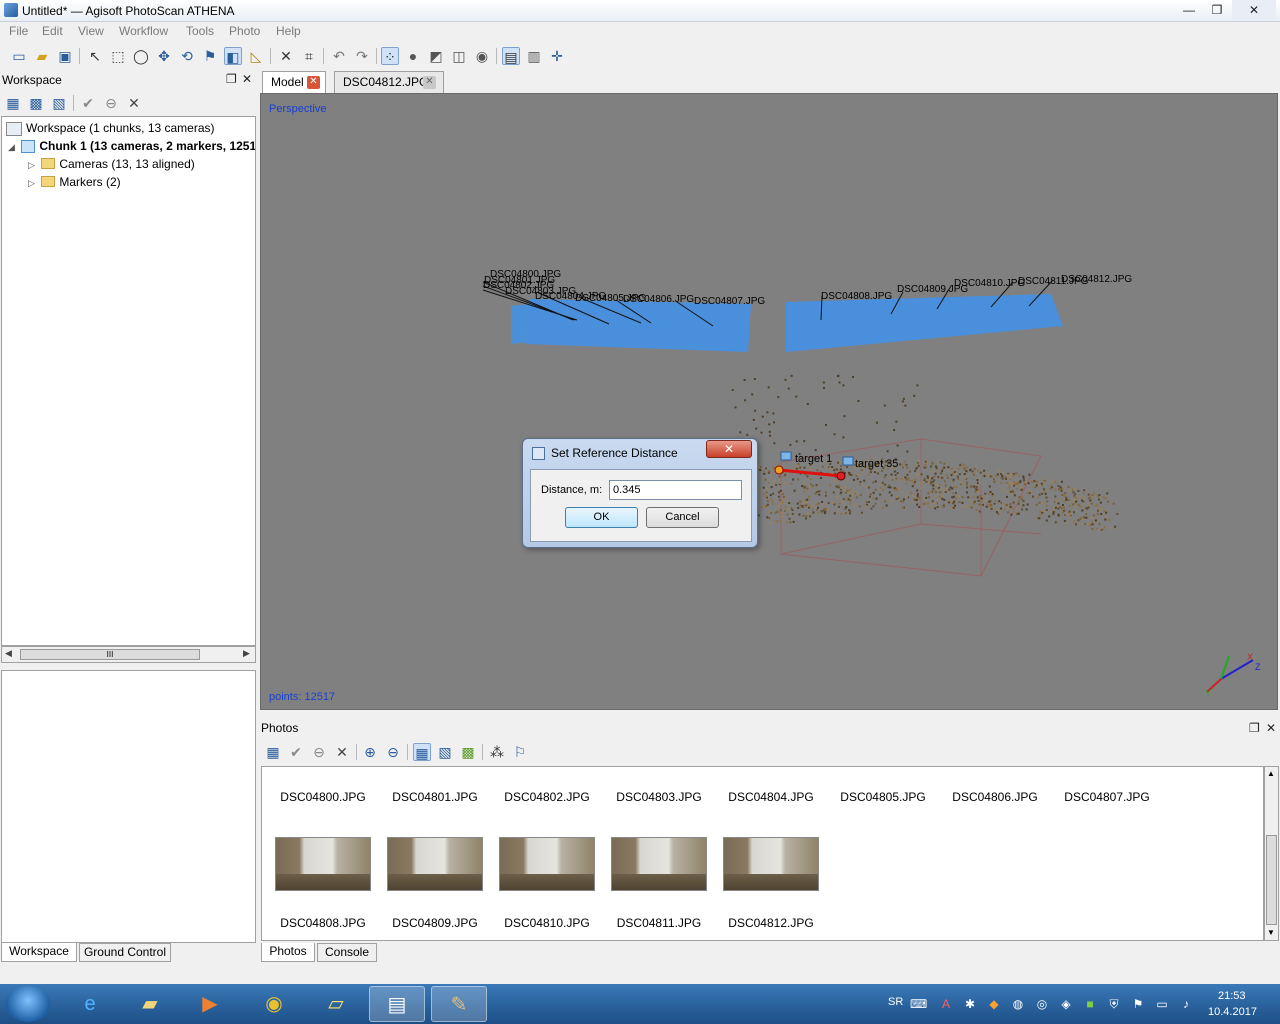 The height and width of the screenshot is (1024, 1280). I want to click on dialog-close-button: ✕, so click(729, 449).